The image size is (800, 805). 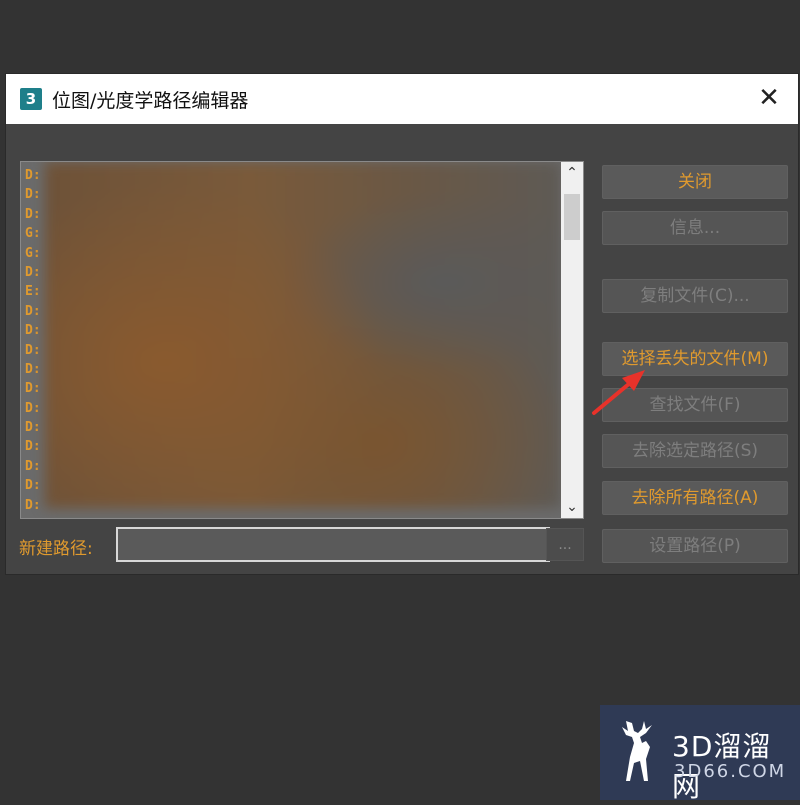 What do you see at coordinates (150, 100) in the screenshot?
I see `window-title: 位图/光度学路径编辑器` at bounding box center [150, 100].